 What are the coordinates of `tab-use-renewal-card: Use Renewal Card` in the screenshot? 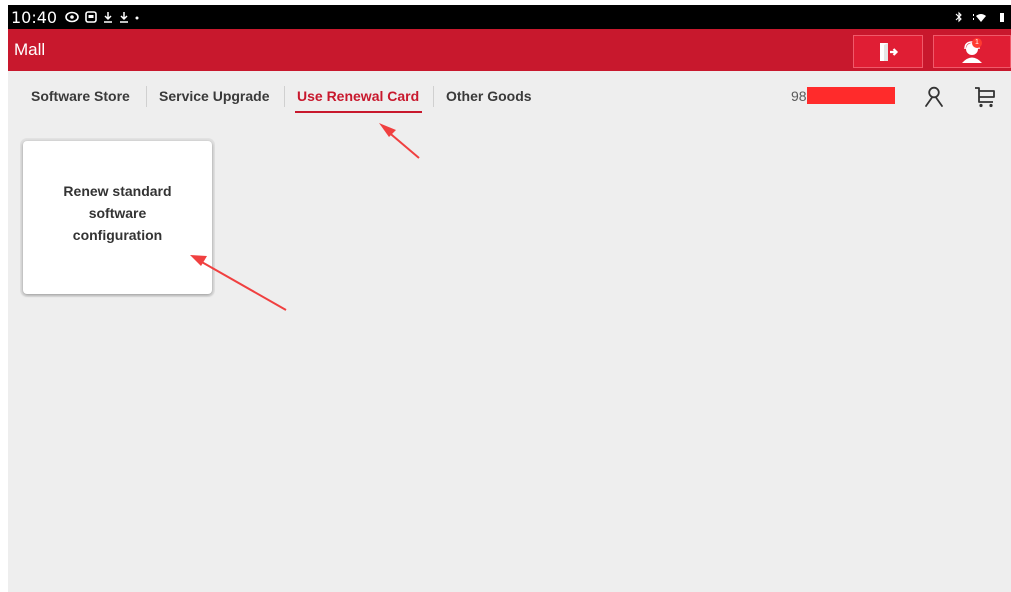 It's located at (358, 96).